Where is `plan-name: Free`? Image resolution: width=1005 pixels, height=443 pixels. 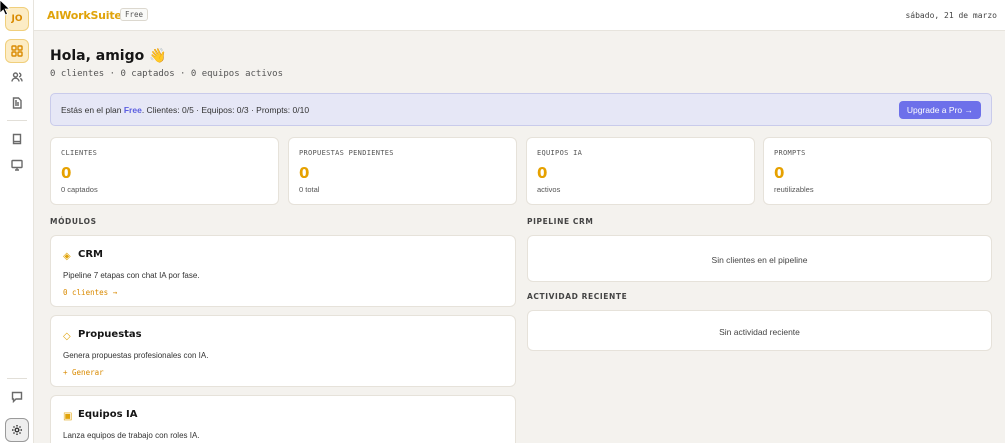
plan-name: Free is located at coordinates (132, 110).